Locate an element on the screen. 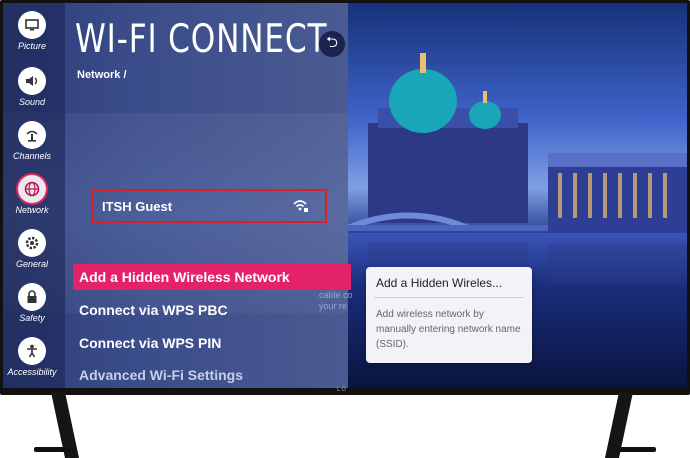  back-arrow-icon: ⮌ is located at coordinates (331, 42).